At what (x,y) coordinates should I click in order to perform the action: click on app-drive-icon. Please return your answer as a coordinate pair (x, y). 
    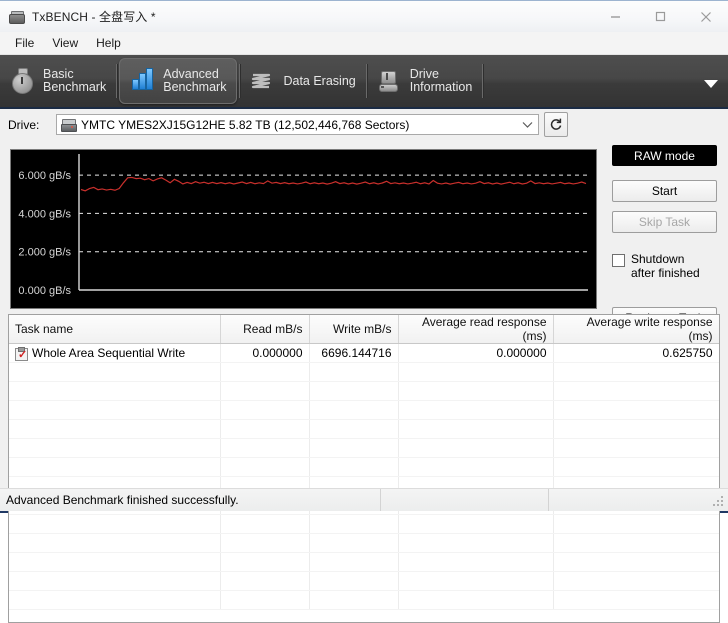
    Looking at the image, I should click on (17, 17).